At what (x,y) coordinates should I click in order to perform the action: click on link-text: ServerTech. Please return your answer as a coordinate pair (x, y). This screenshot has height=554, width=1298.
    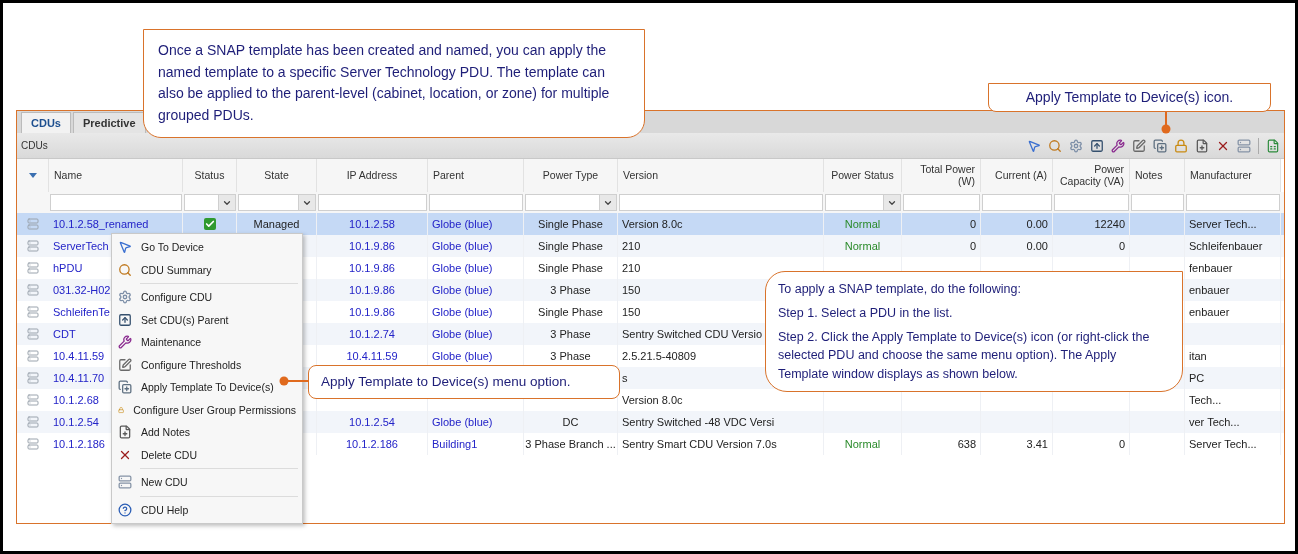
    Looking at the image, I should click on (81, 246).